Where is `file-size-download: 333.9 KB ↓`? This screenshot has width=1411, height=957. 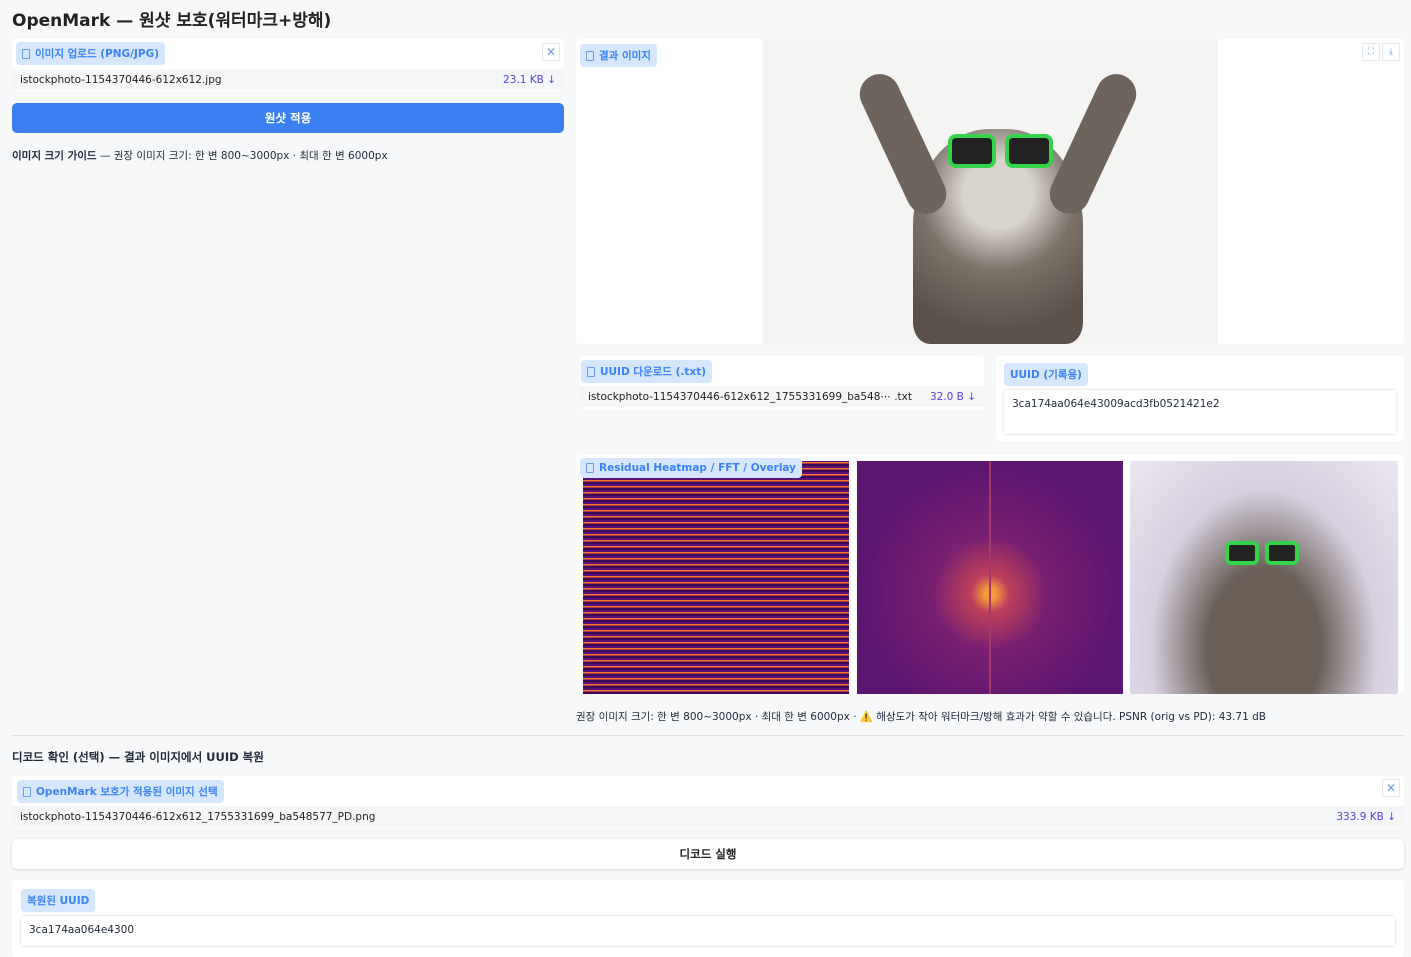 file-size-download: 333.9 KB ↓ is located at coordinates (1366, 817).